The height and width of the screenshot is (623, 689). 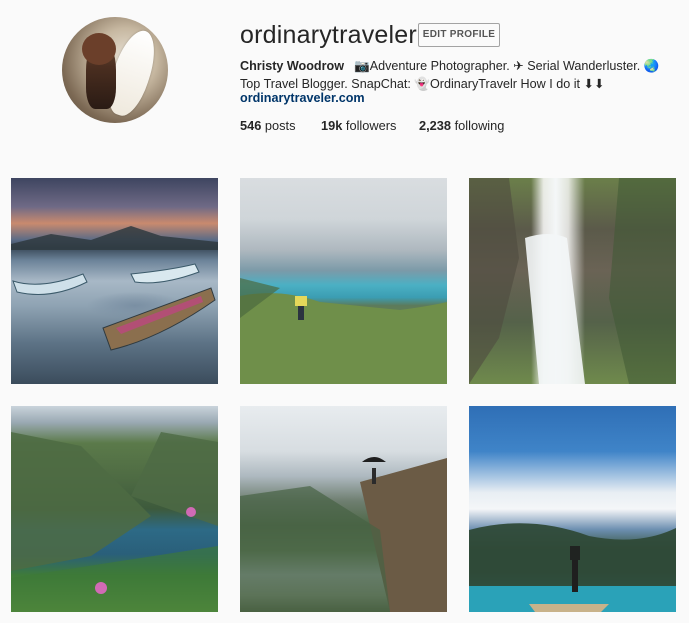 I want to click on following-label: following, so click(x=479, y=125).